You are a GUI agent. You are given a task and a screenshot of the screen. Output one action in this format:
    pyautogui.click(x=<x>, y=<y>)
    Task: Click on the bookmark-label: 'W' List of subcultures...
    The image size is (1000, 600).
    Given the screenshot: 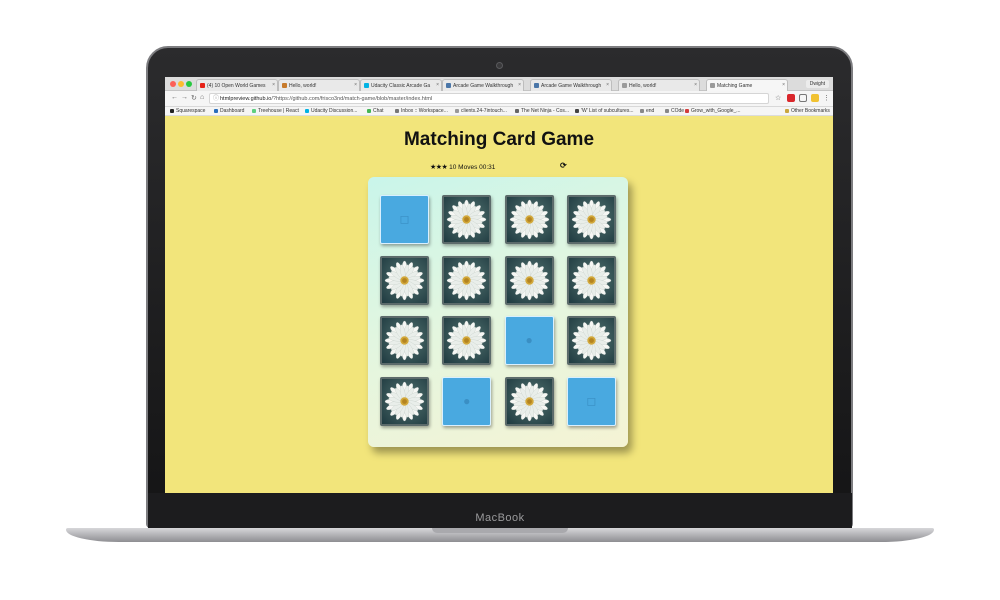 What is the action you would take?
    pyautogui.click(x=607, y=111)
    